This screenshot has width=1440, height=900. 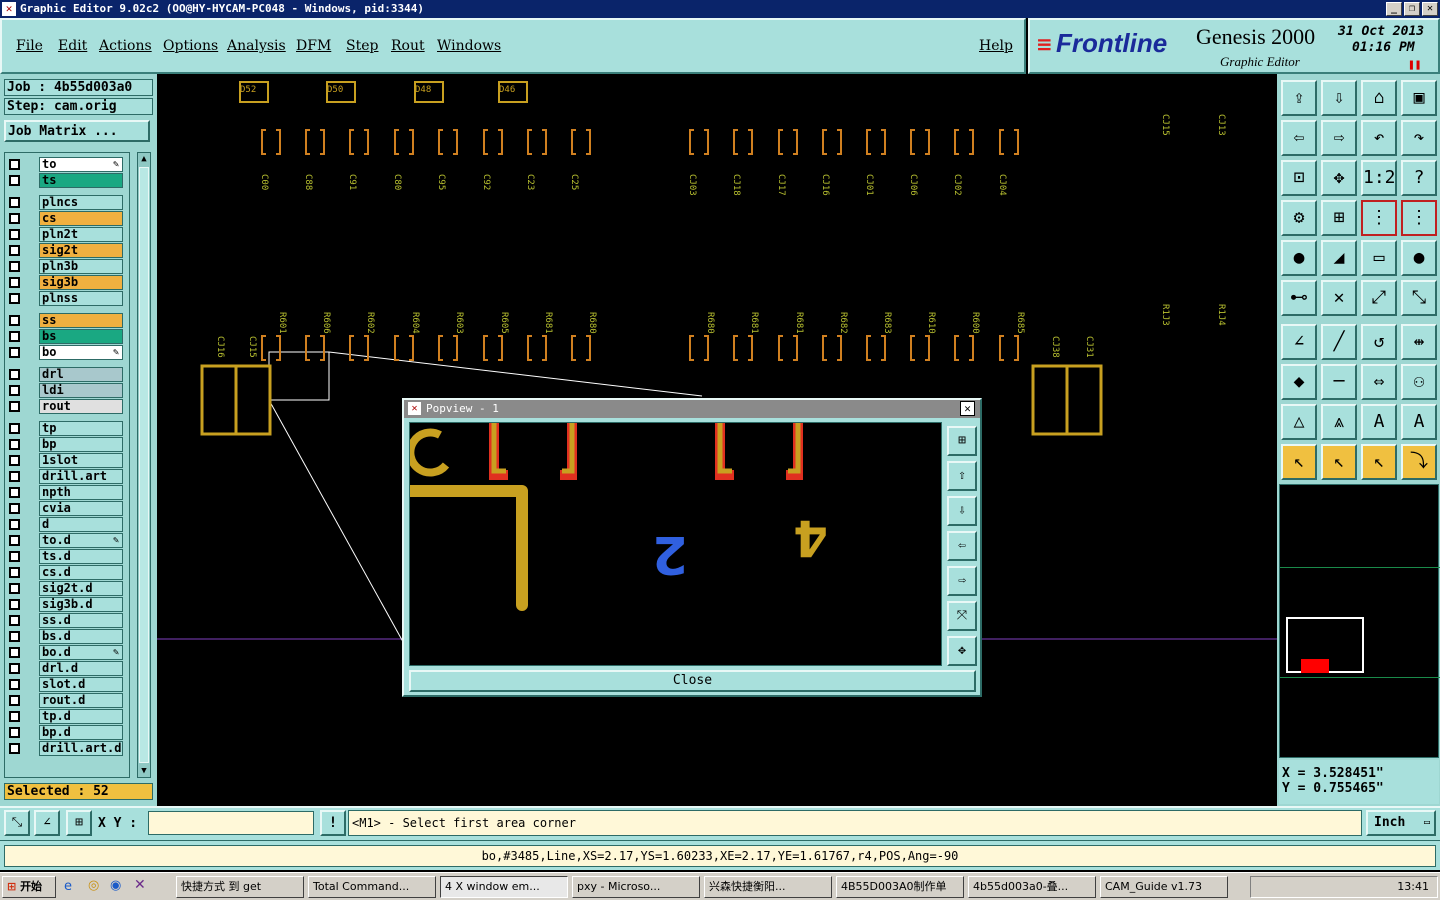 I want to click on layer-row: drill.art, so click(x=64, y=476).